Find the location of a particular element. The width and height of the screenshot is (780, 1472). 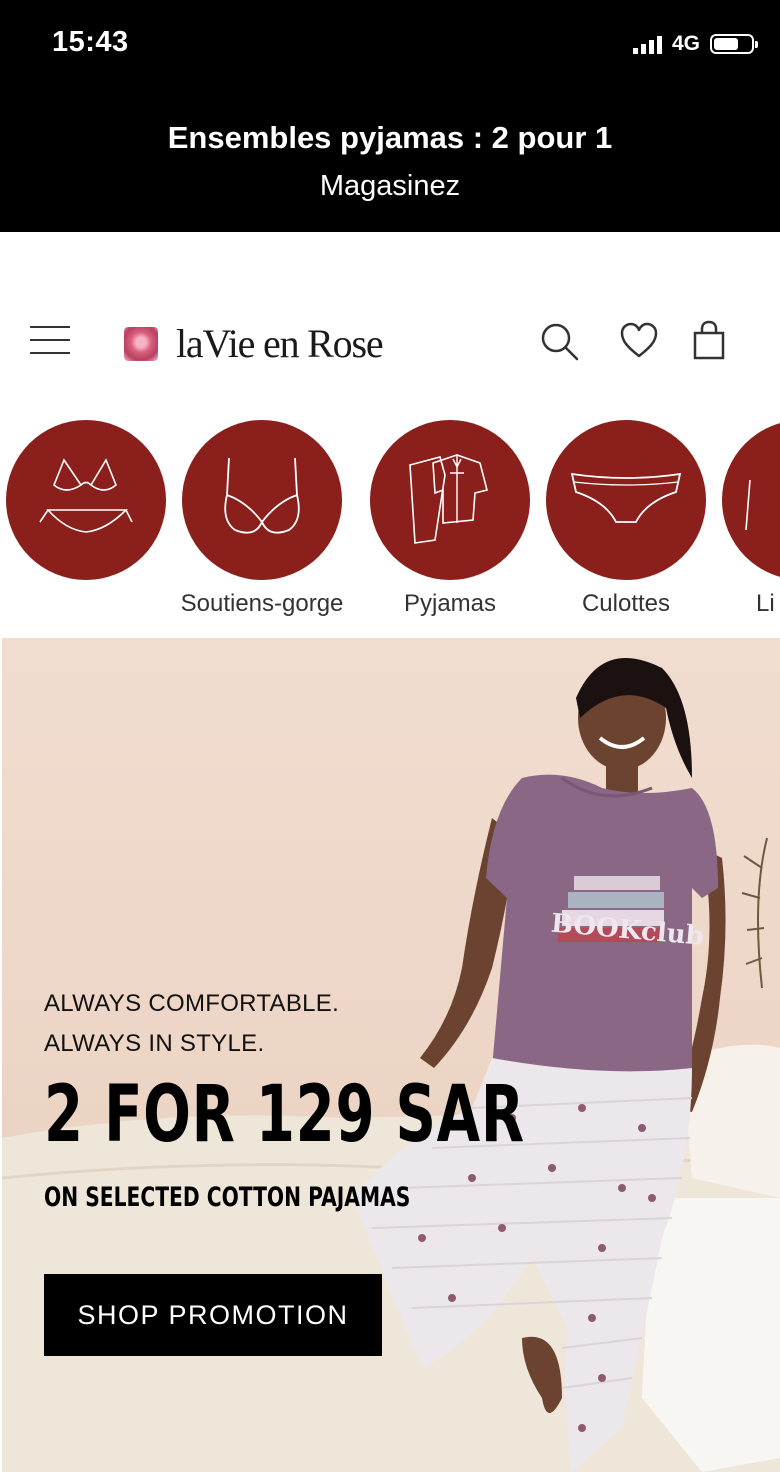

battery-icon is located at coordinates (734, 44).